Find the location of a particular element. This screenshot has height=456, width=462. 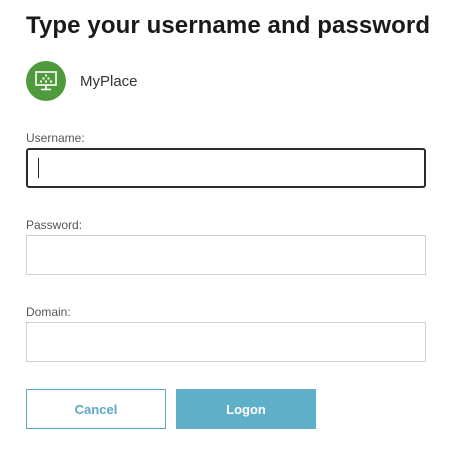

username-field is located at coordinates (226, 168).